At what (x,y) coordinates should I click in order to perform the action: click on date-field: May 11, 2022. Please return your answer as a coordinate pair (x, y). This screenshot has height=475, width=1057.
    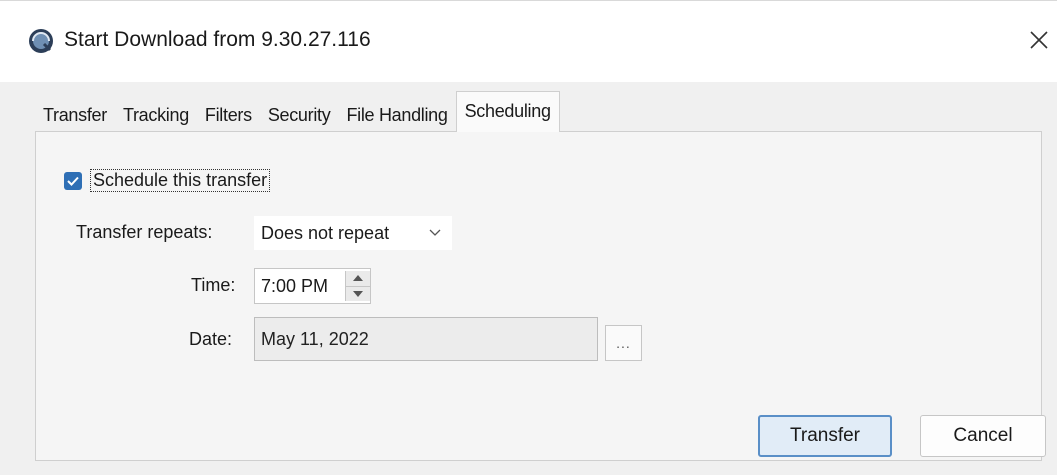
    Looking at the image, I should click on (426, 339).